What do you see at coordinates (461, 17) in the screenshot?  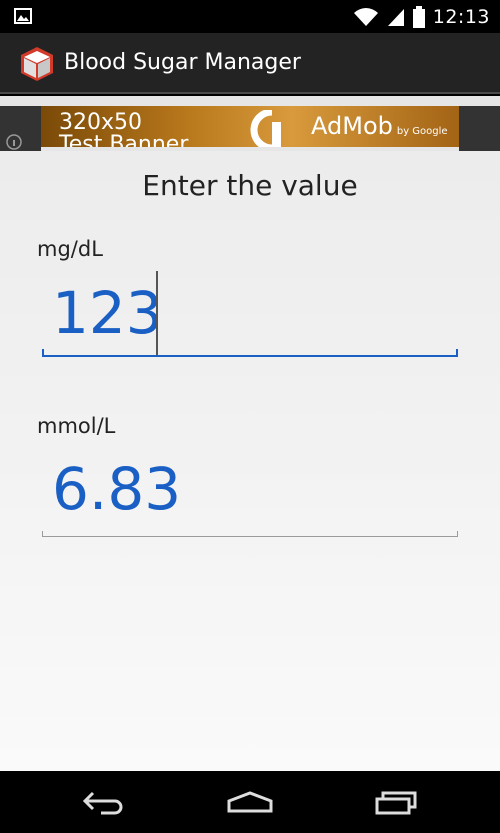 I see `status-time: 12:13` at bounding box center [461, 17].